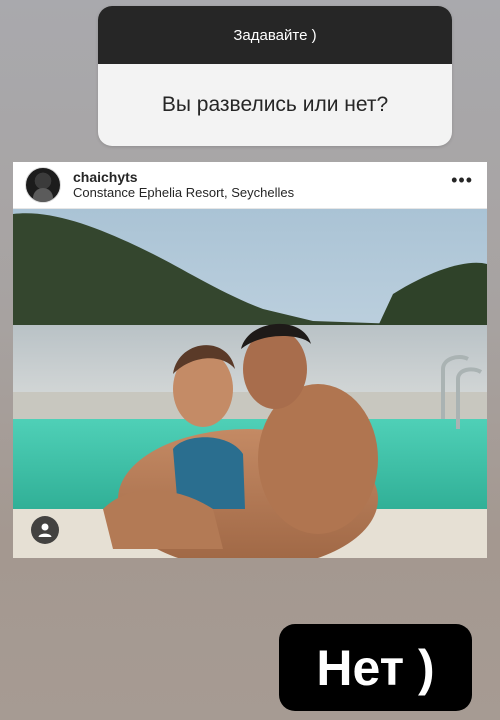 This screenshot has height=720, width=500. I want to click on question-sticker: Задавайте ) Вы развелись или нет?, so click(275, 76).